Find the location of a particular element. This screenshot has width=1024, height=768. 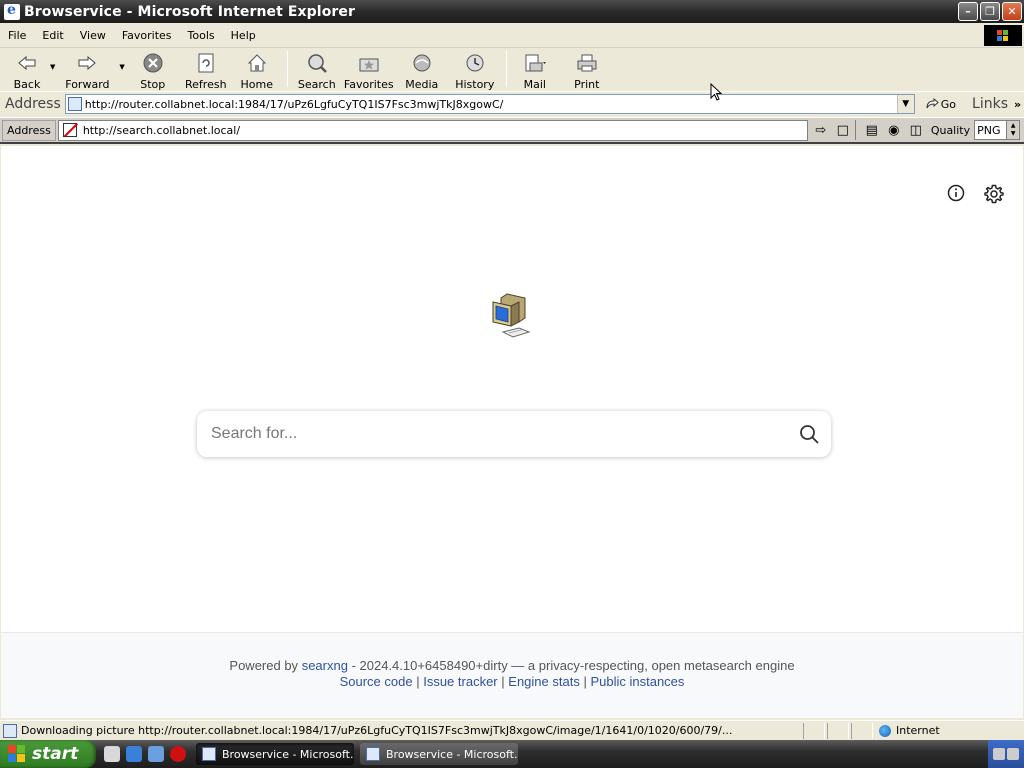

system-tray is located at coordinates (1006, 754).